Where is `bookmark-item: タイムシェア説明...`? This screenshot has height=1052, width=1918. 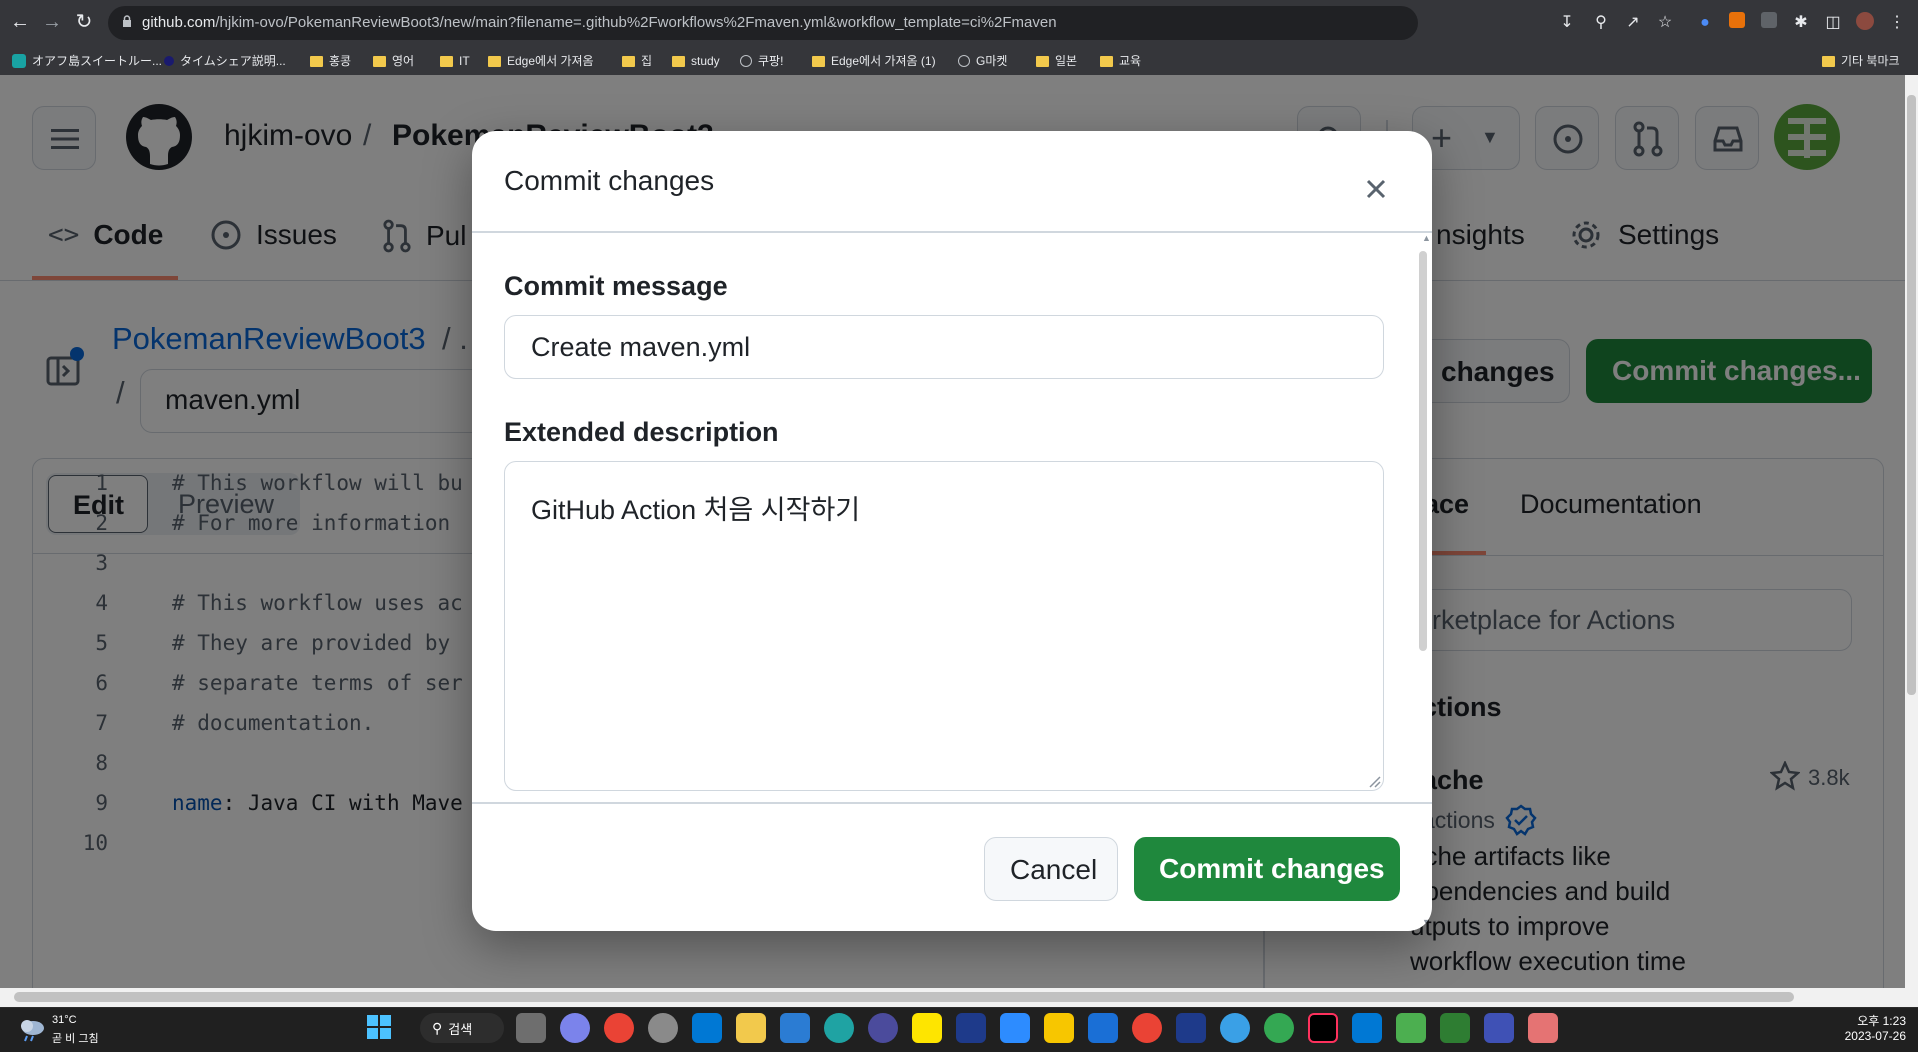 bookmark-item: タイムシェア説明... is located at coordinates (225, 61).